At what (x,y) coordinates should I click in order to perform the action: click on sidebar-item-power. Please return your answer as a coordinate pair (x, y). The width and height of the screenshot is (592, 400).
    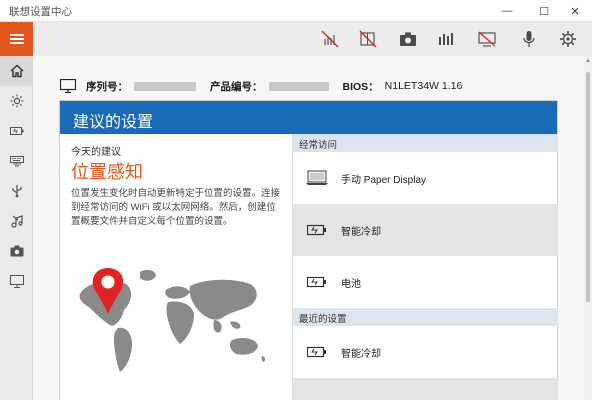
    Looking at the image, I should click on (16, 131).